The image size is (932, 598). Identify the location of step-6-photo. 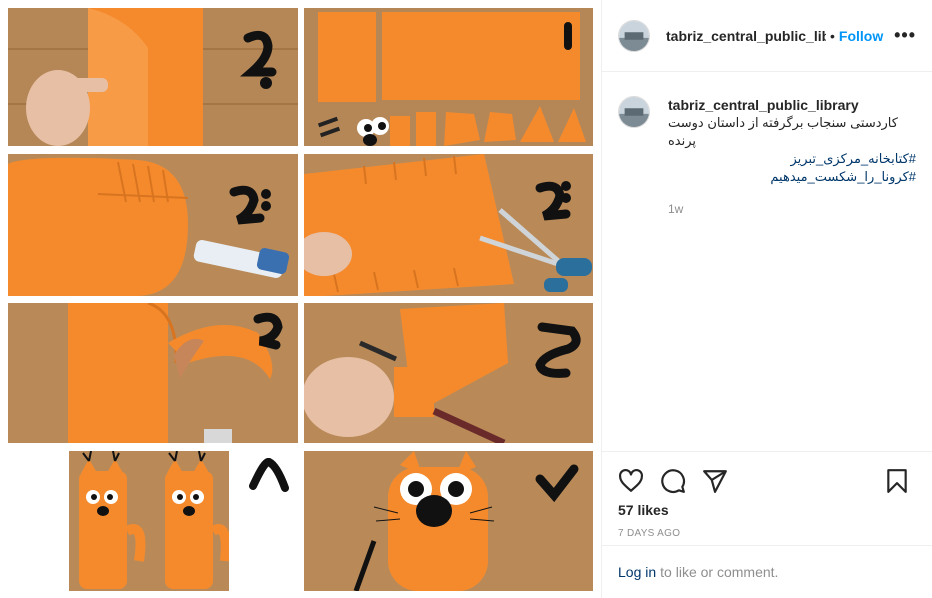
(153, 373).